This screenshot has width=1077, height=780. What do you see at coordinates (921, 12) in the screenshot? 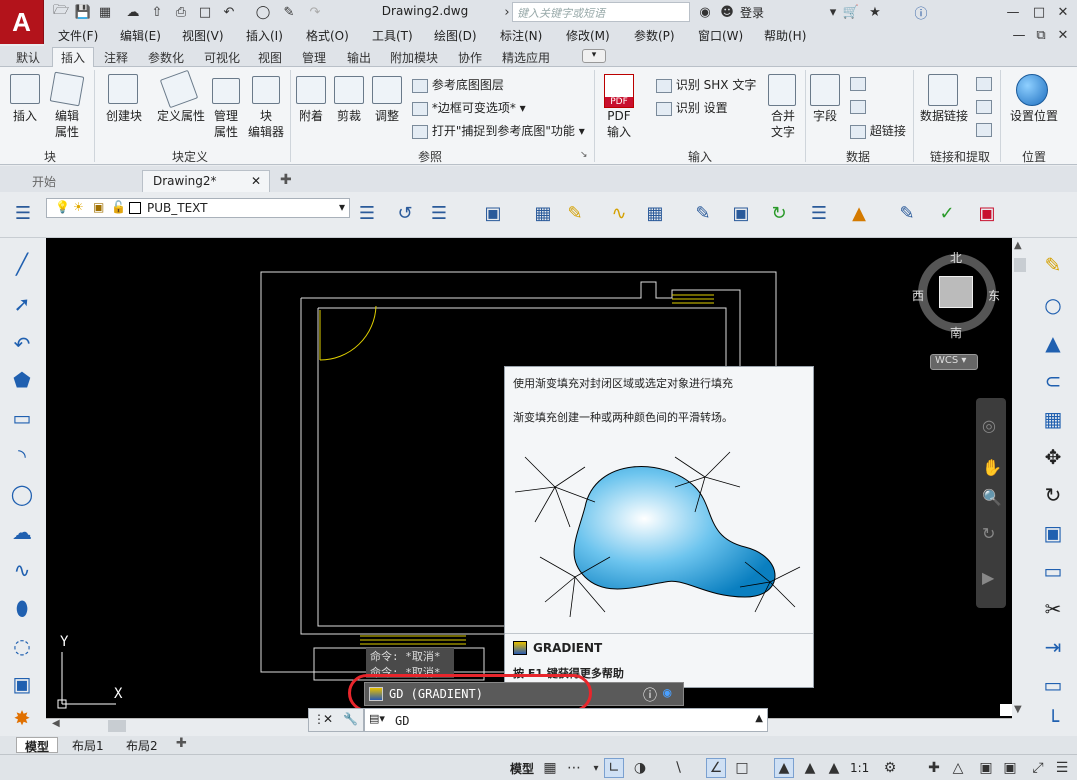
I see `help-icon: ⓘ` at bounding box center [921, 12].